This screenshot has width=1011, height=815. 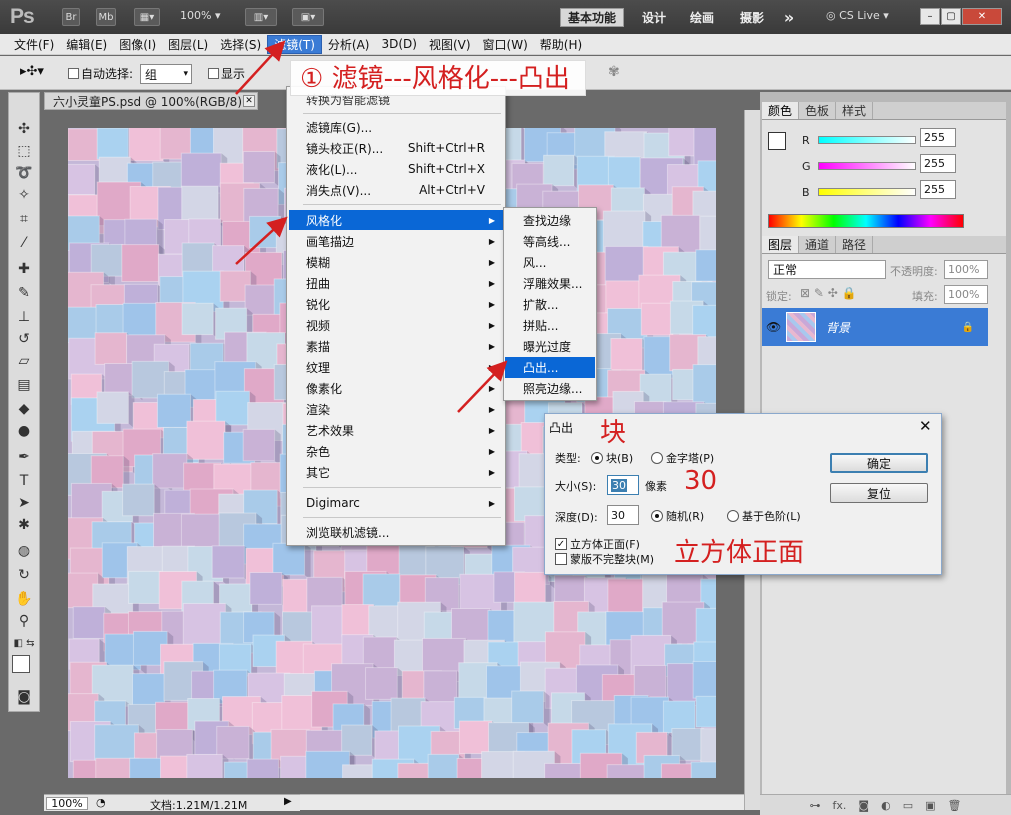 I want to click on arrow-to-stylize, so click(x=261, y=240).